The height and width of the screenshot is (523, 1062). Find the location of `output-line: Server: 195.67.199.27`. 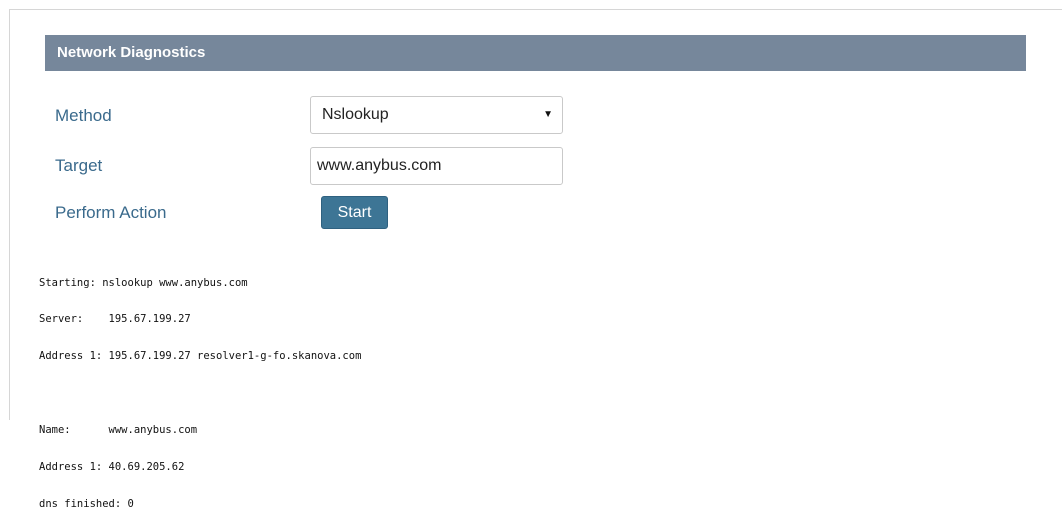

output-line: Server: 195.67.199.27 is located at coordinates (115, 319).